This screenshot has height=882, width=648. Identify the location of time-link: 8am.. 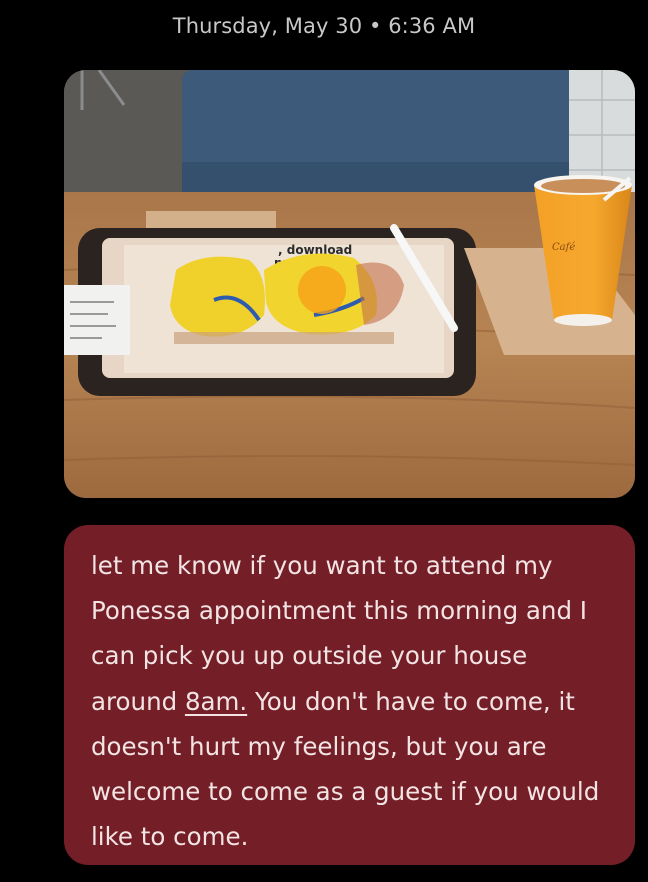
(216, 701).